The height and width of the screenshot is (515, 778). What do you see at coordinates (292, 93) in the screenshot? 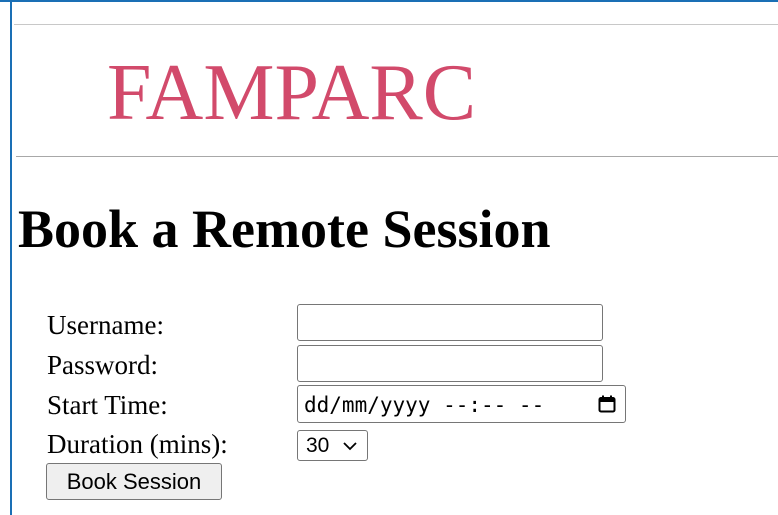
I see `famparc-logo: FAMPARC` at bounding box center [292, 93].